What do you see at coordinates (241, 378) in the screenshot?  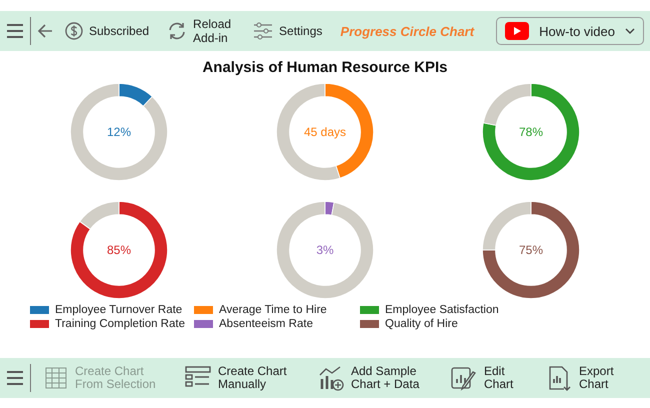 I see `ribbon-button: Create Chart Manually` at bounding box center [241, 378].